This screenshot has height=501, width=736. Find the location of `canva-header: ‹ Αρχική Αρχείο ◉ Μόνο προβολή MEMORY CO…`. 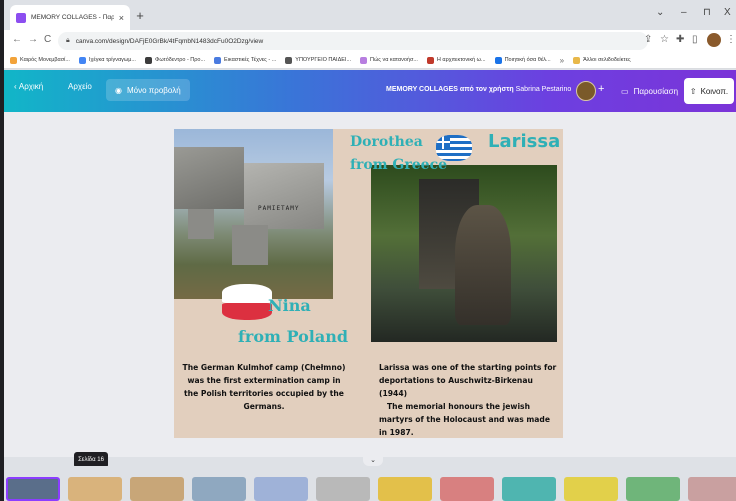

canva-header: ‹ Αρχική Αρχείο ◉ Μόνο προβολή MEMORY CO… is located at coordinates (370, 91).